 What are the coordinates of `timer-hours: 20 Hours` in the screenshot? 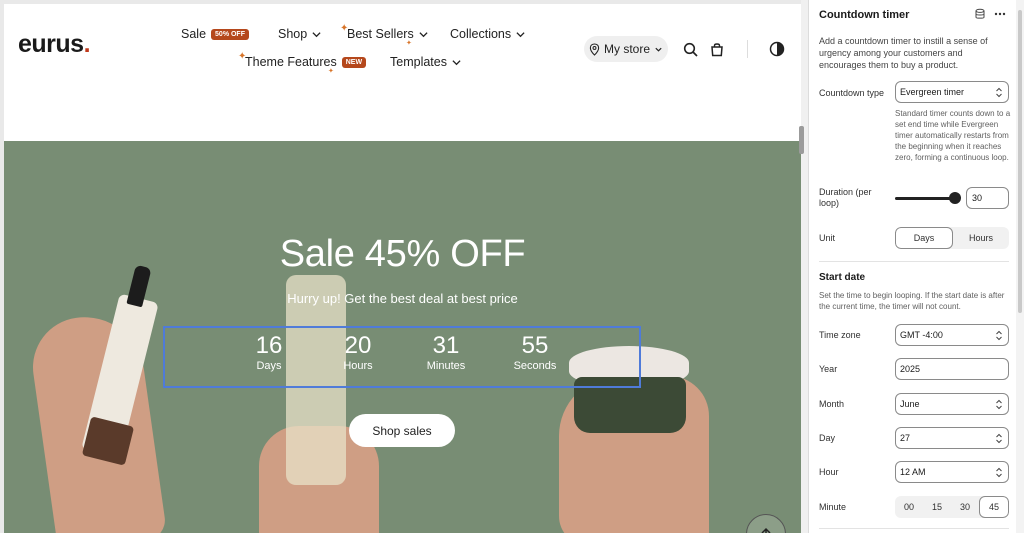 It's located at (358, 353).